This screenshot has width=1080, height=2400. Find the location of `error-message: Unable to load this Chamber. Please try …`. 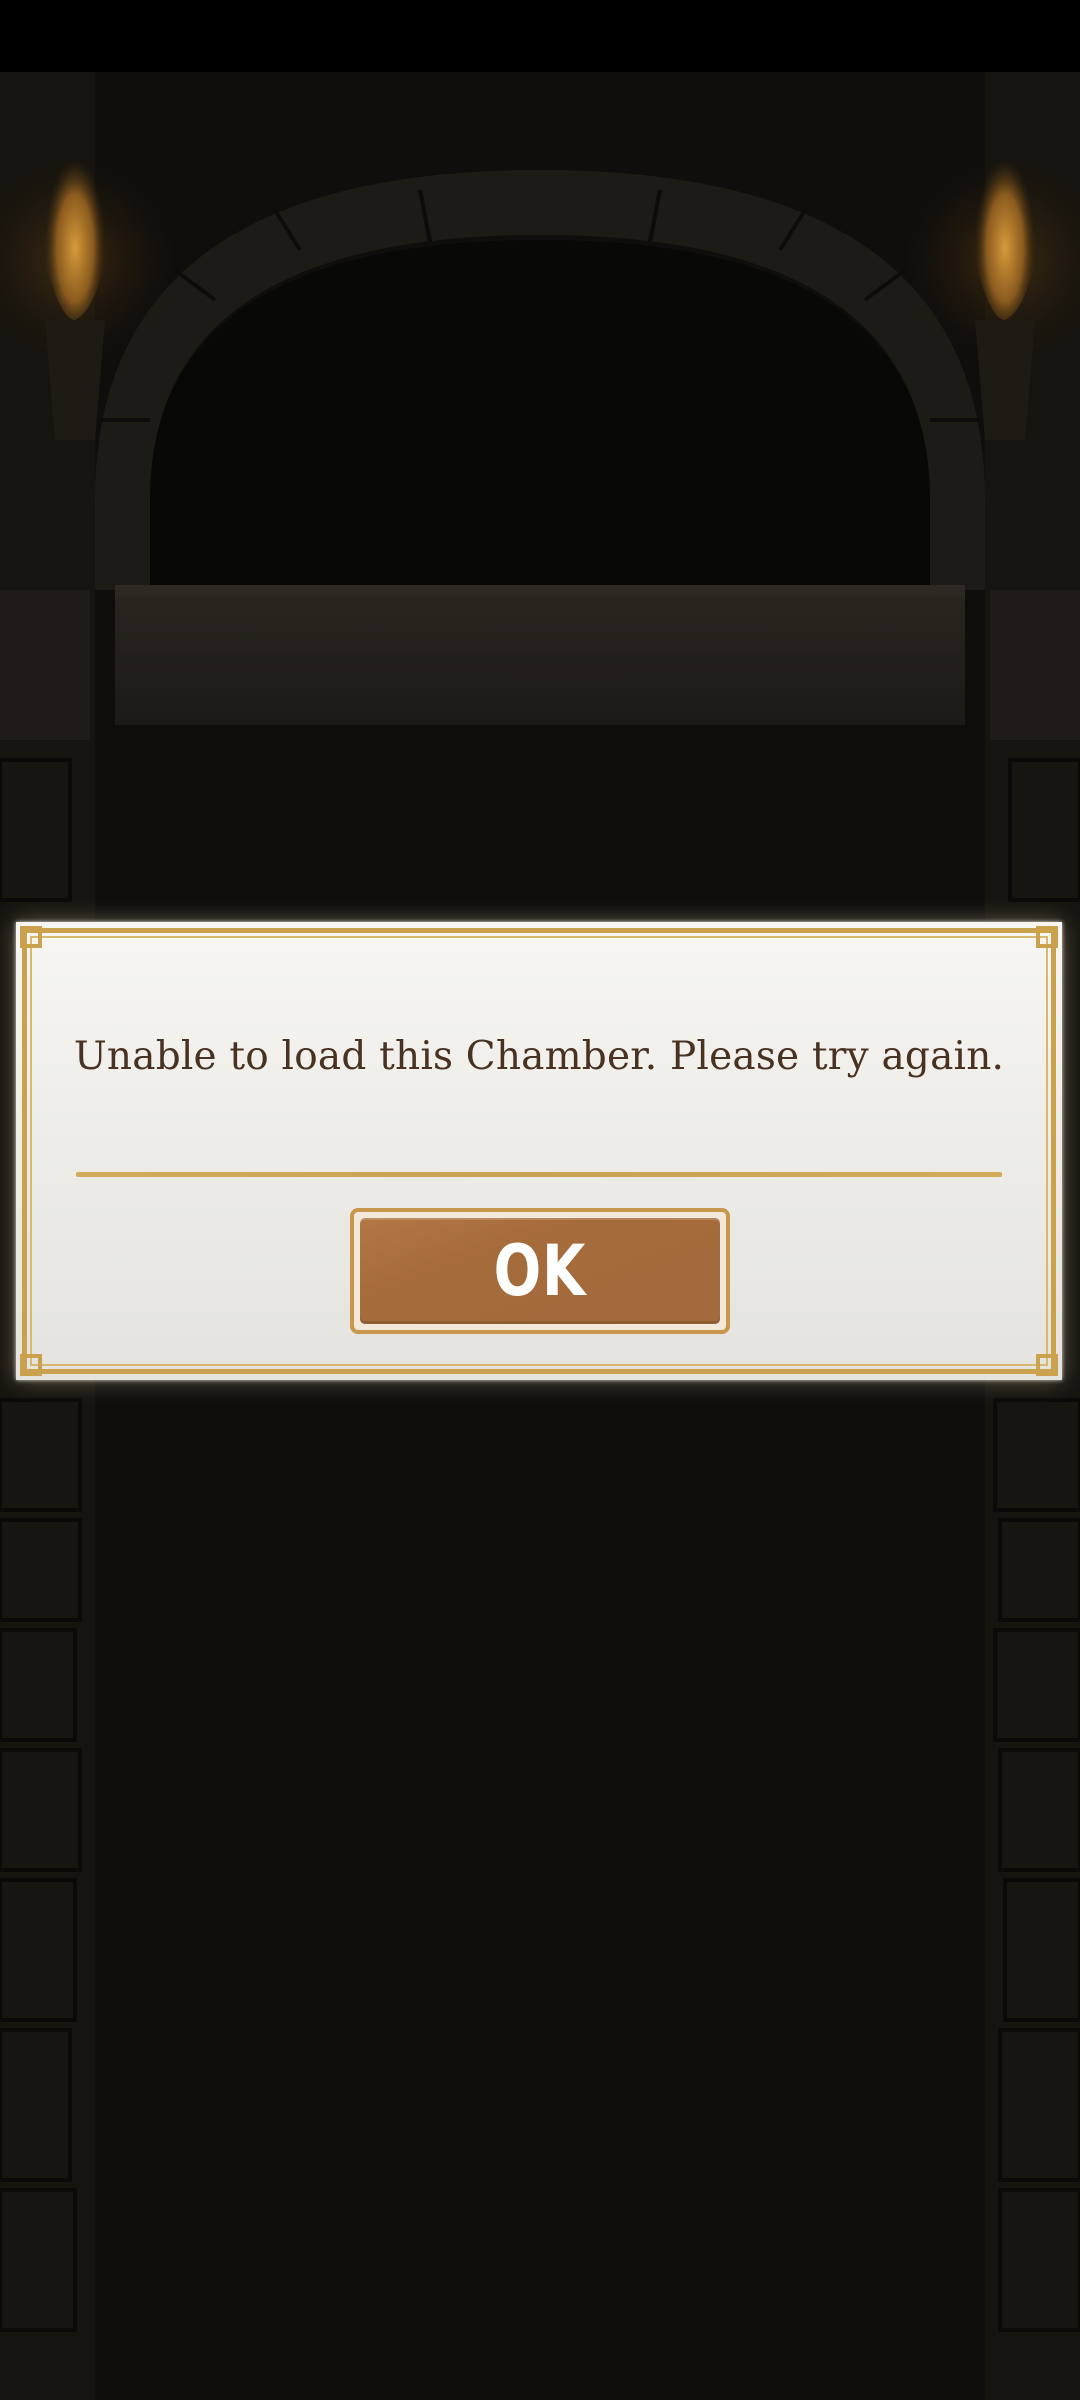

error-message: Unable to load this Chamber. Please try … is located at coordinates (539, 1056).